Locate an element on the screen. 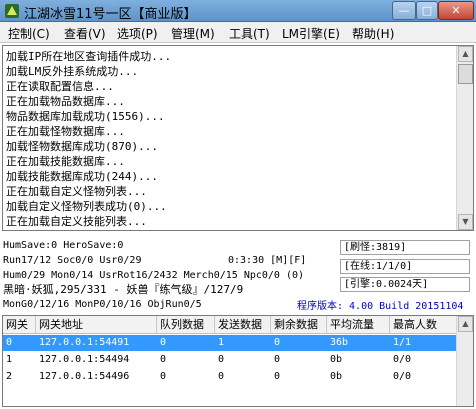 This screenshot has width=476, height=409. col-address: 网关地址 is located at coordinates (96, 325).